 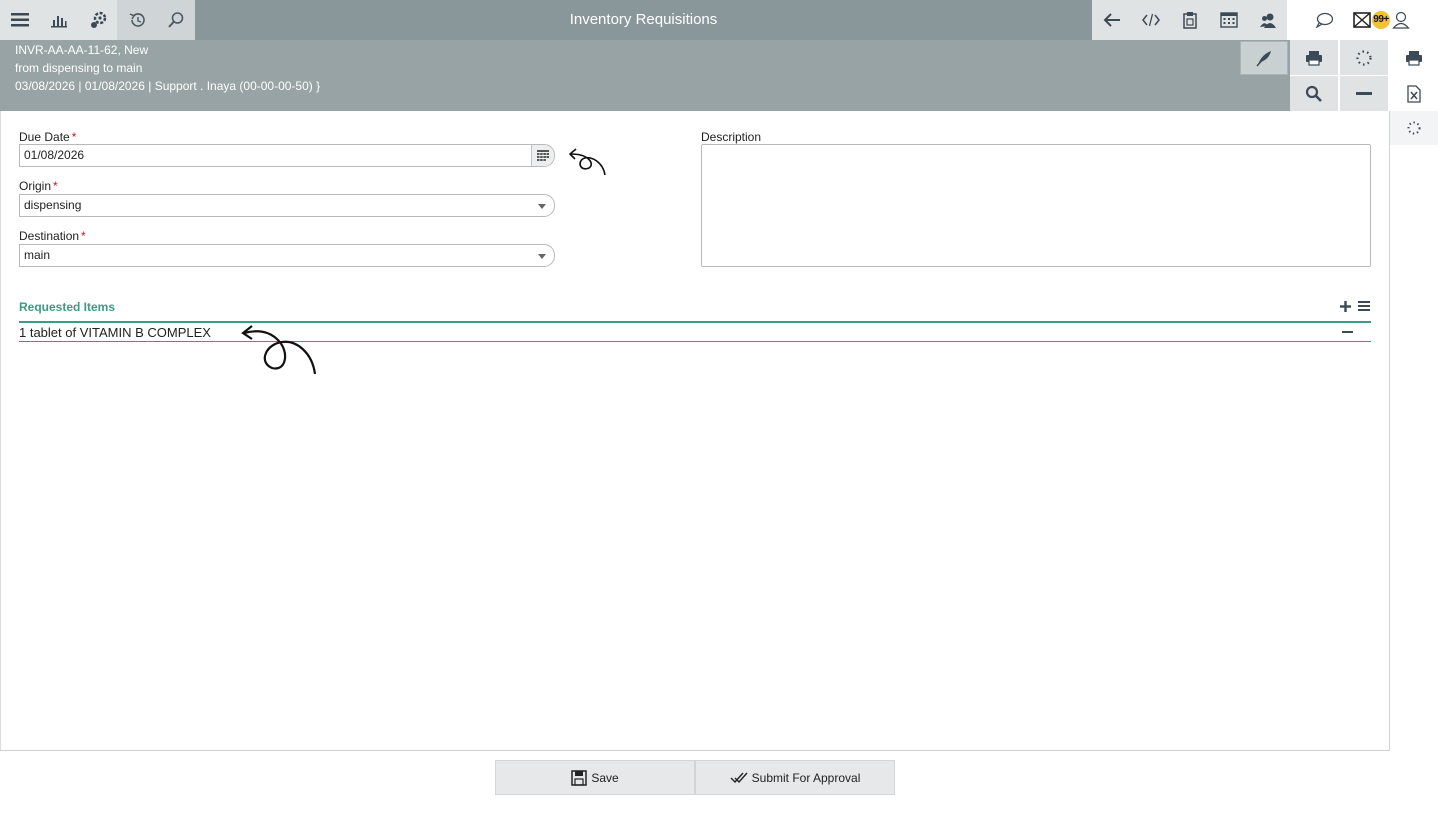 I want to click on refresh-spinner-icon, so click(x=1414, y=128).